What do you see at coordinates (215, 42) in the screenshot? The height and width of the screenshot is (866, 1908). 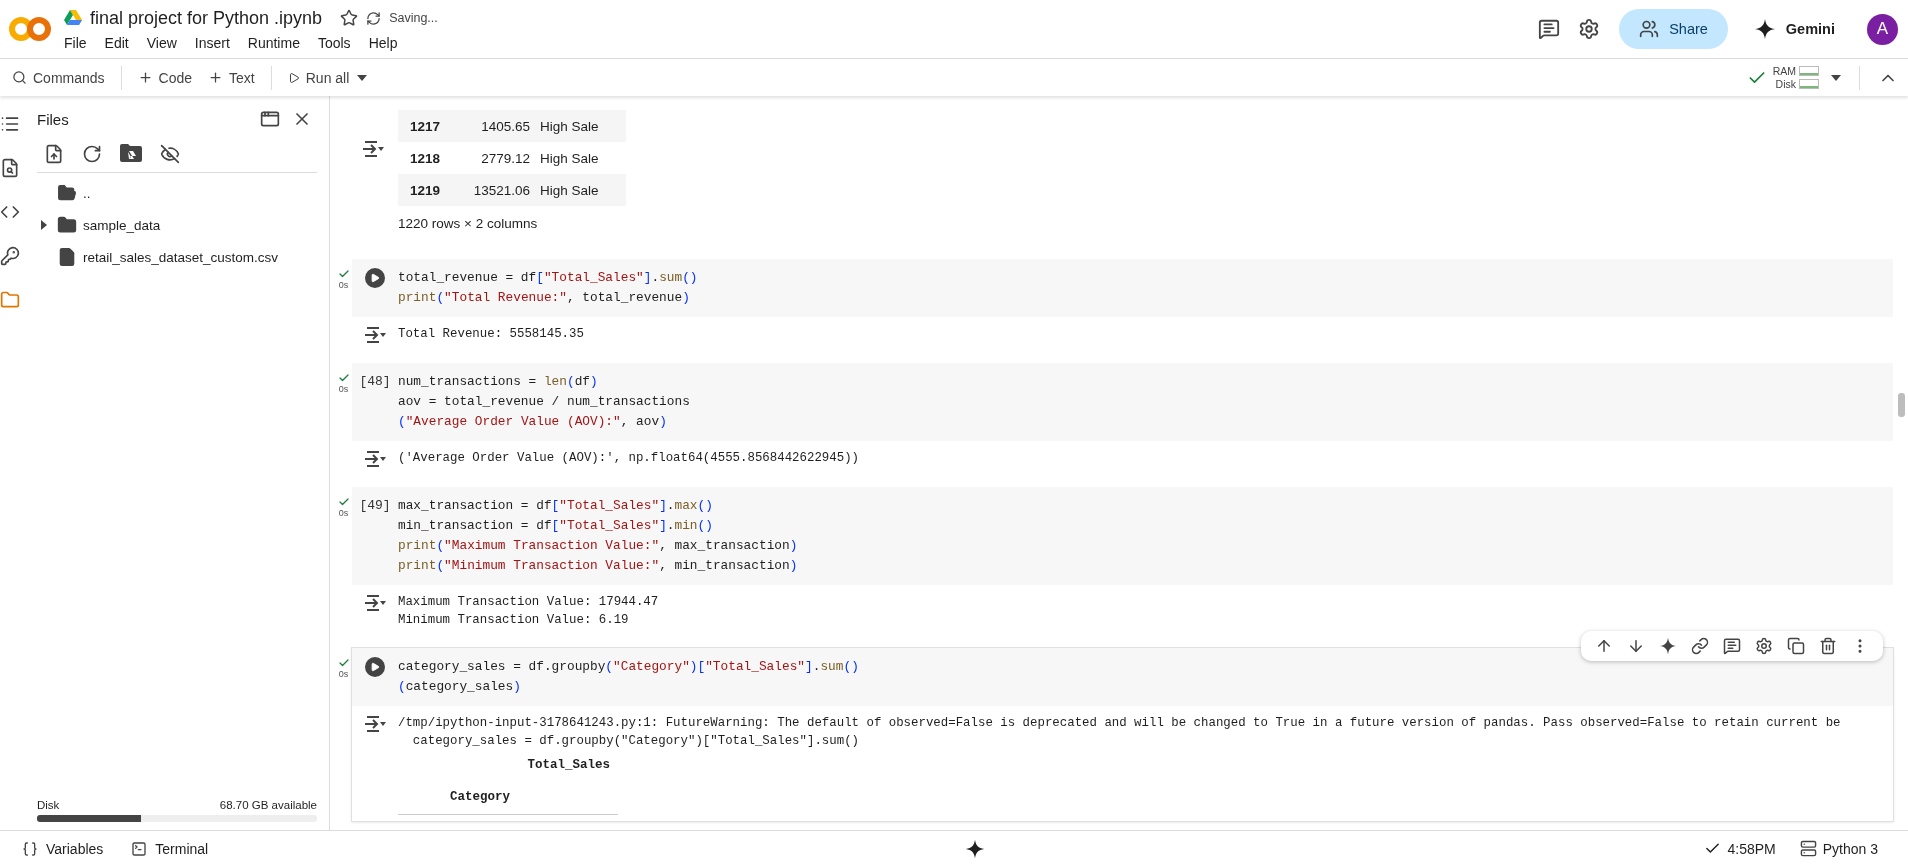 I see `menu-item: Insert` at bounding box center [215, 42].